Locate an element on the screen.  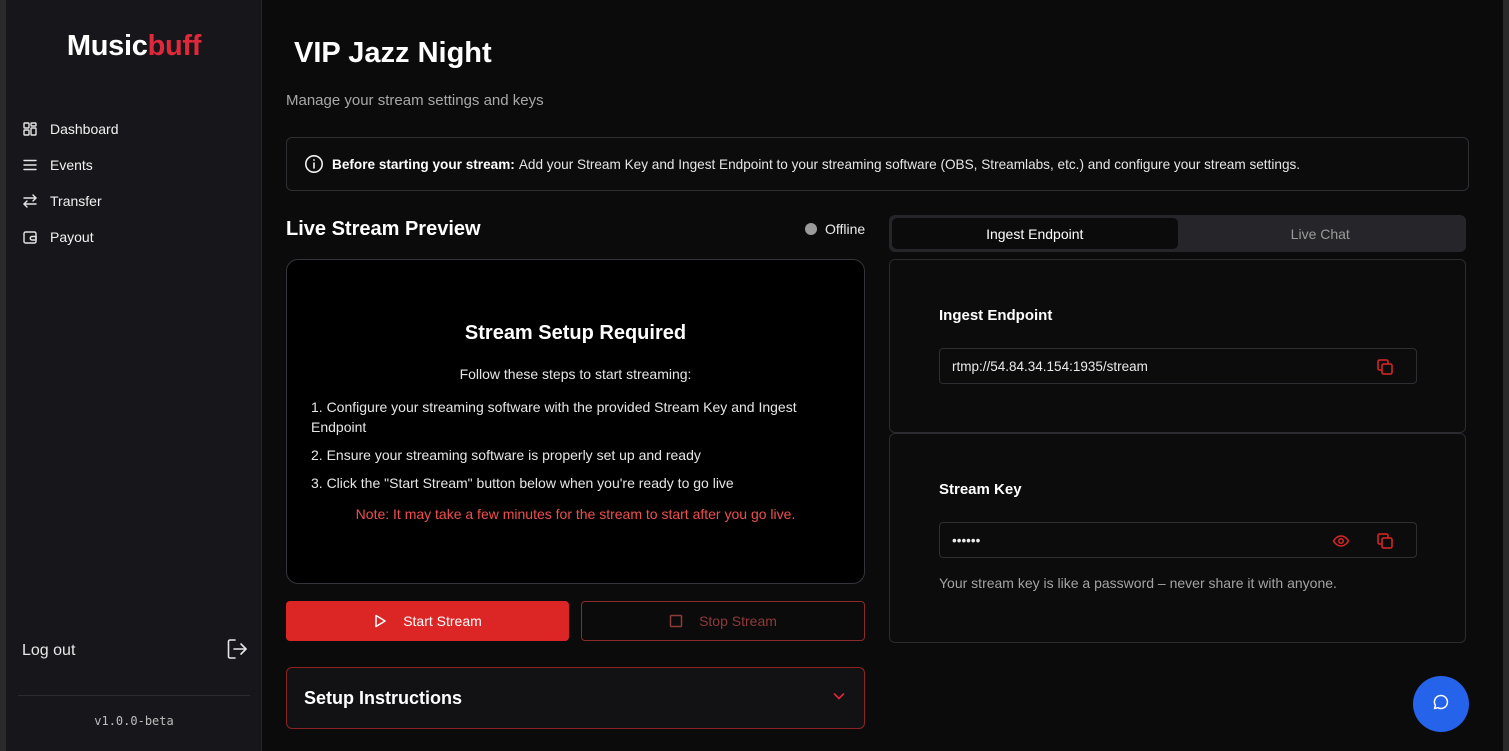
status-label: Offline is located at coordinates (845, 229).